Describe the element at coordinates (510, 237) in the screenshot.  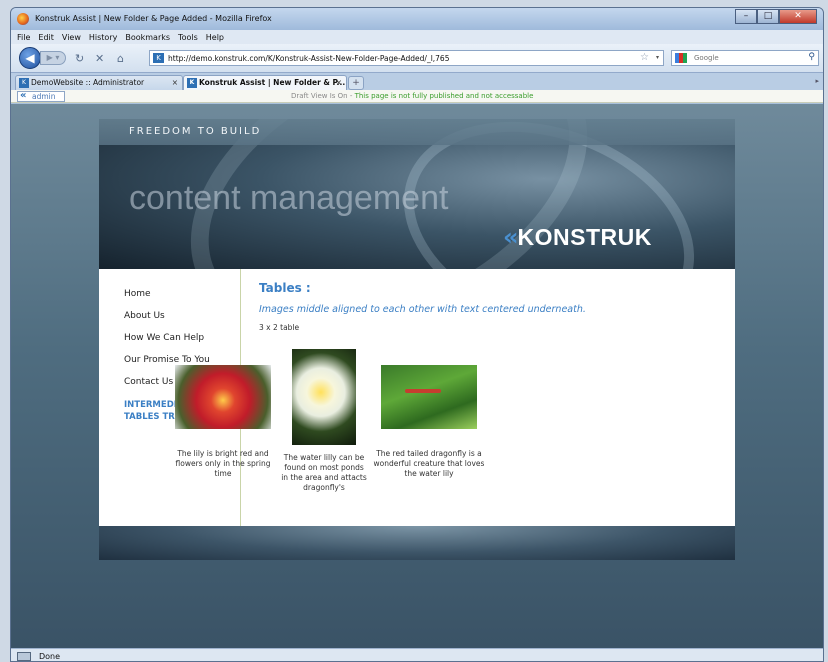
I see `logo-chevron-icon: «` at that location.